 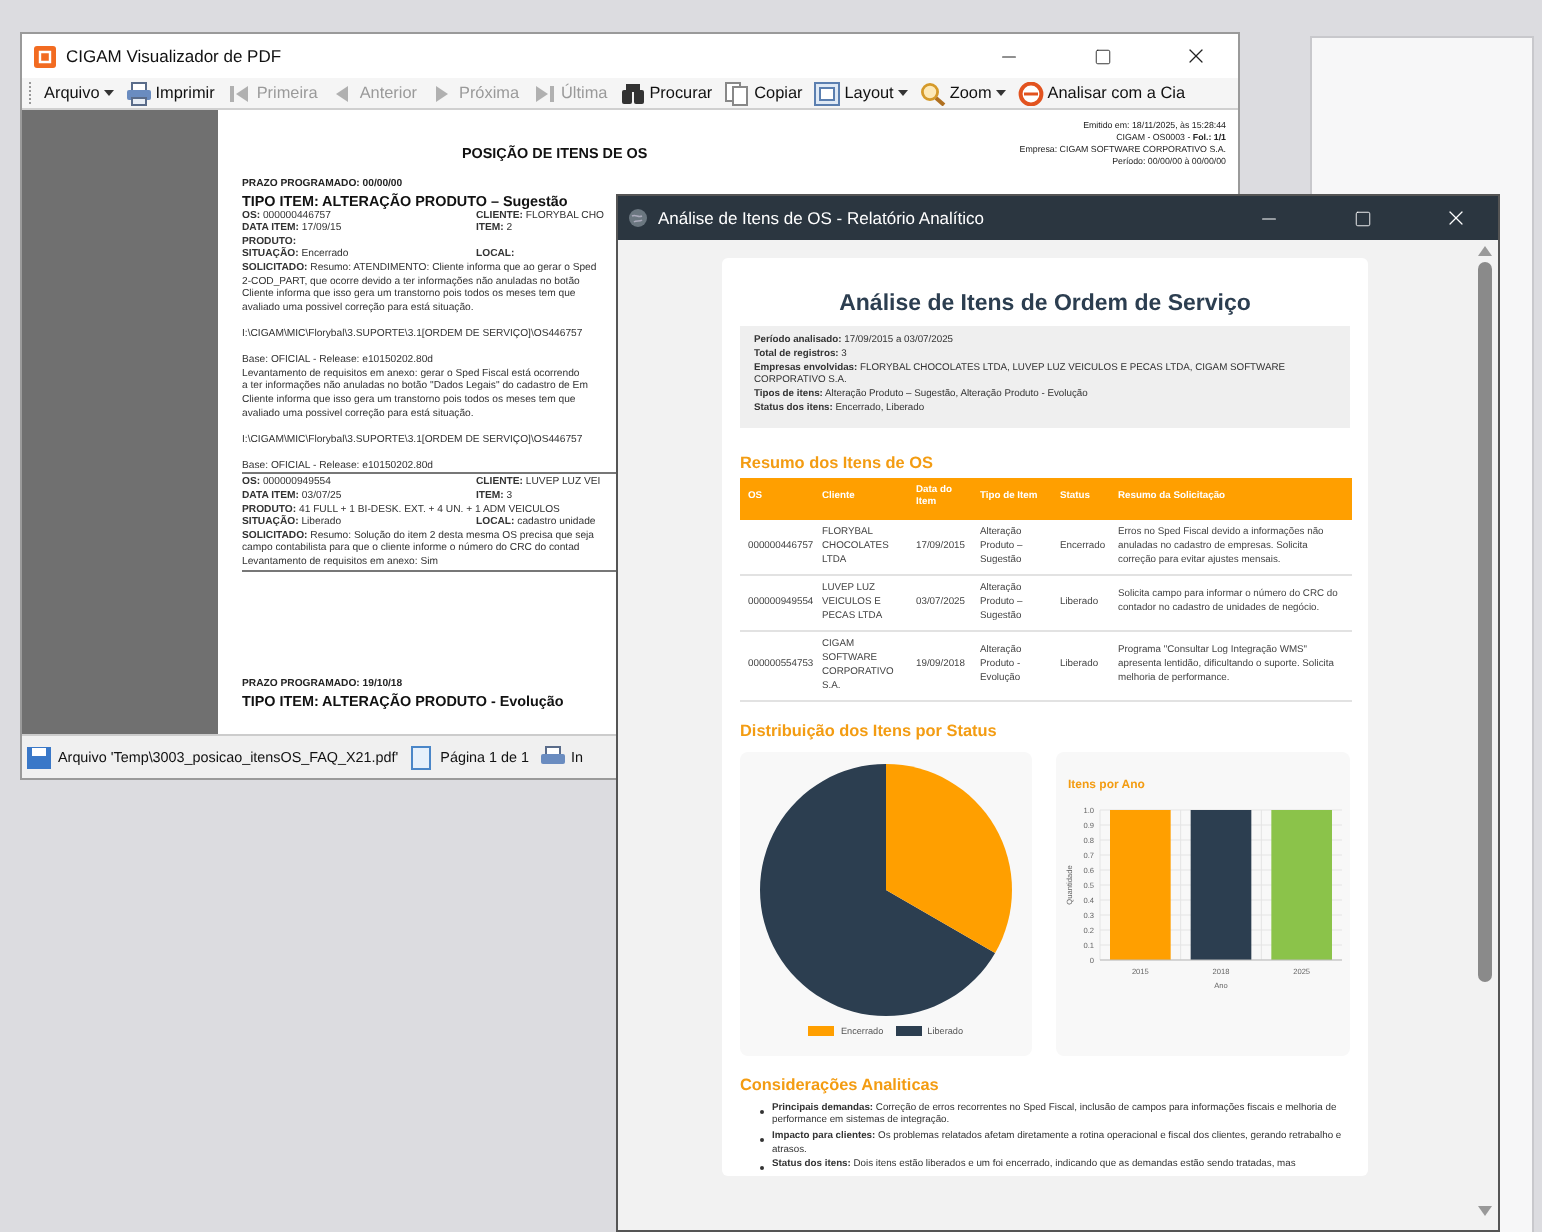 I want to click on toolbar-button: Copiar, so click(x=763, y=93).